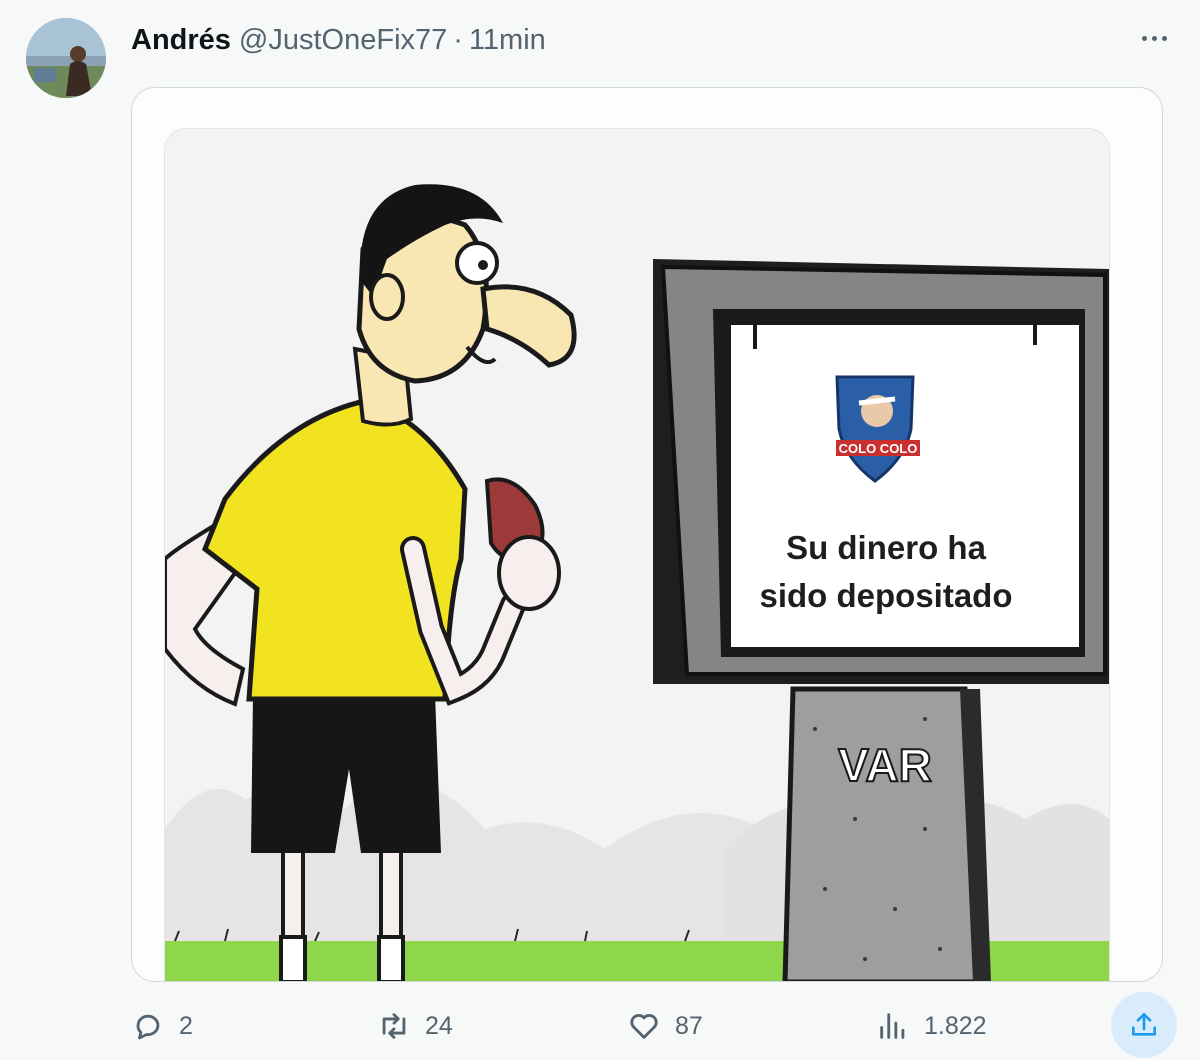 The height and width of the screenshot is (1060, 1200). I want to click on avatar, so click(66, 58).